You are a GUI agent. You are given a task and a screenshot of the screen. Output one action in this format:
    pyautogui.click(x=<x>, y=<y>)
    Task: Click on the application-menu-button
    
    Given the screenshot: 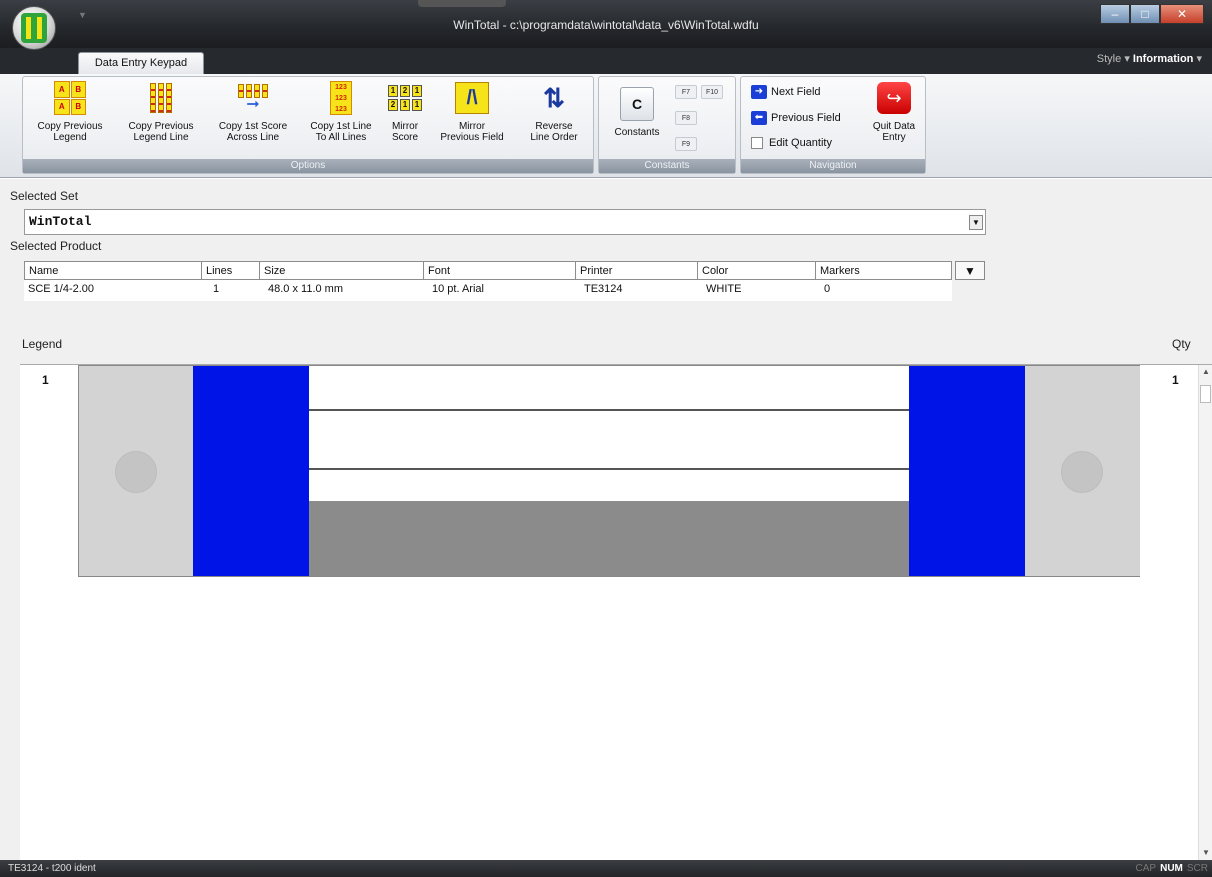 What is the action you would take?
    pyautogui.click(x=34, y=28)
    